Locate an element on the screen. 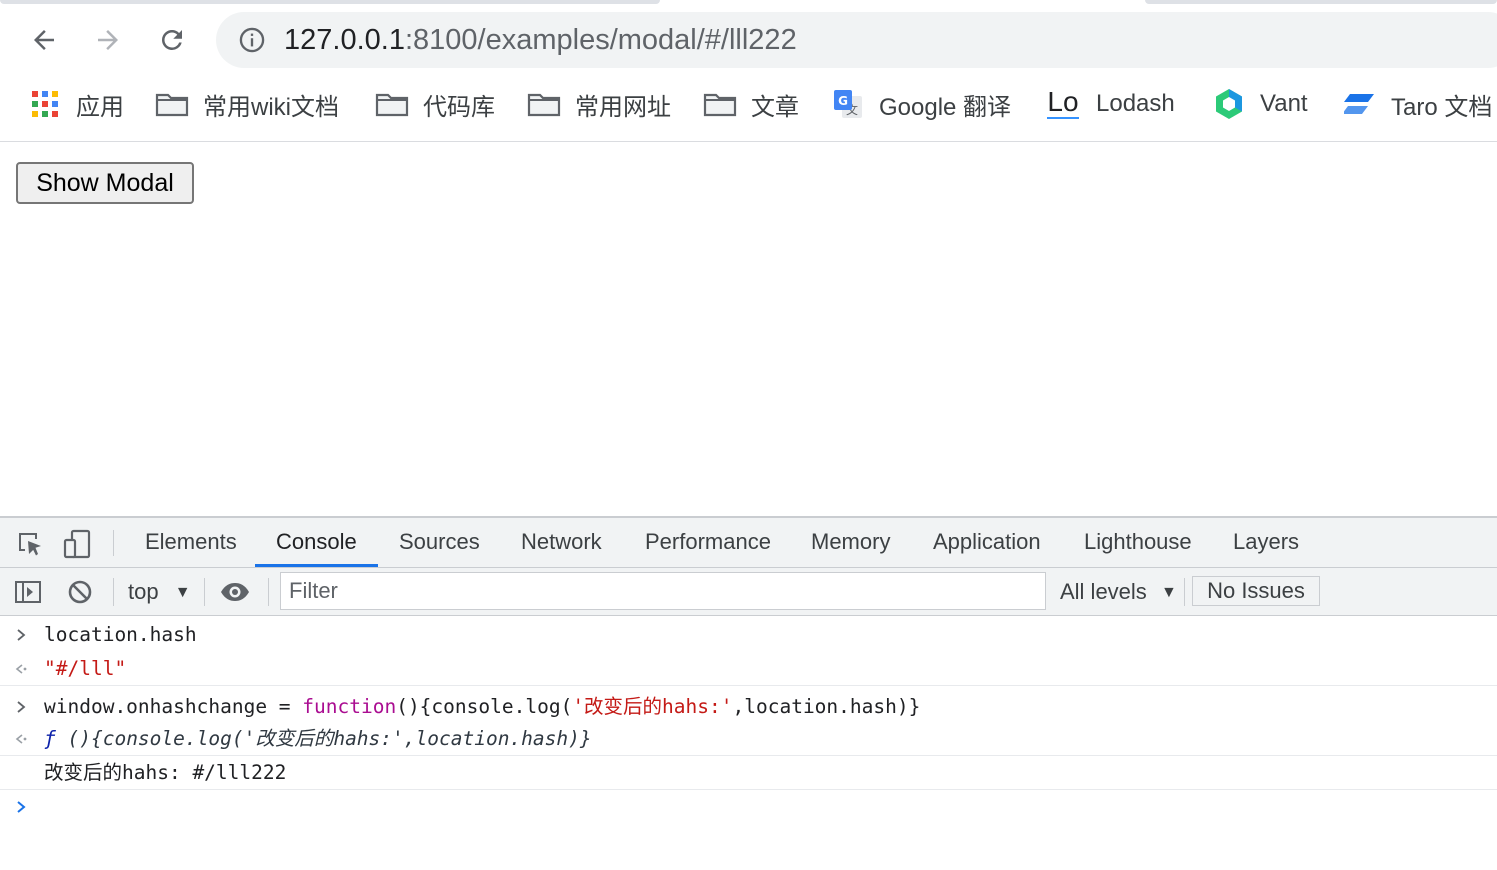  url-host: 127.0.0.1 is located at coordinates (344, 40).